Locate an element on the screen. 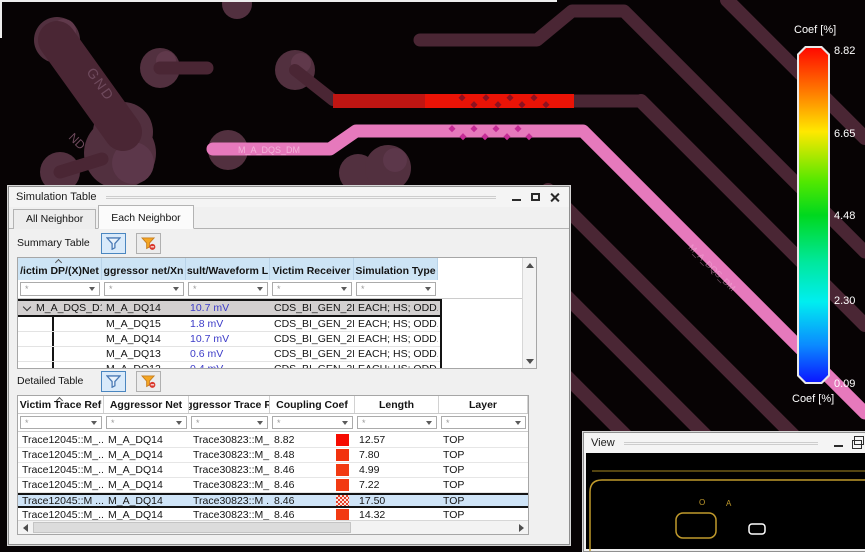 The width and height of the screenshot is (865, 552). column-header-victim-trace-ref: Victim Trace Ref is located at coordinates (61, 404).